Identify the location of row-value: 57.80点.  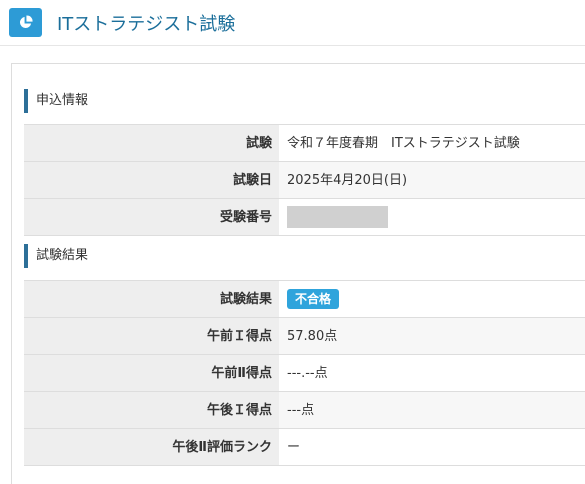
(432, 336).